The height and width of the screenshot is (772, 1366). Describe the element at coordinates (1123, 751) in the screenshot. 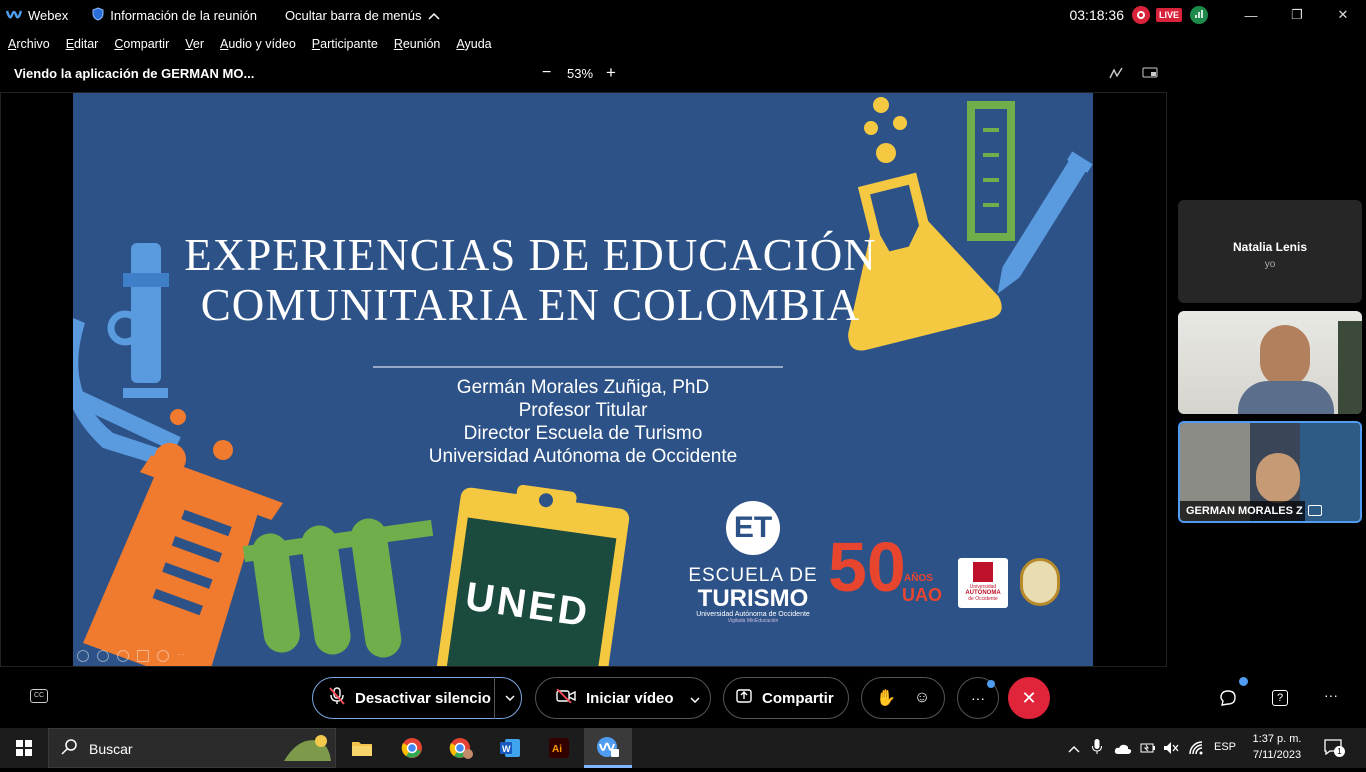

I see `onedrive-cloud-icon` at that location.